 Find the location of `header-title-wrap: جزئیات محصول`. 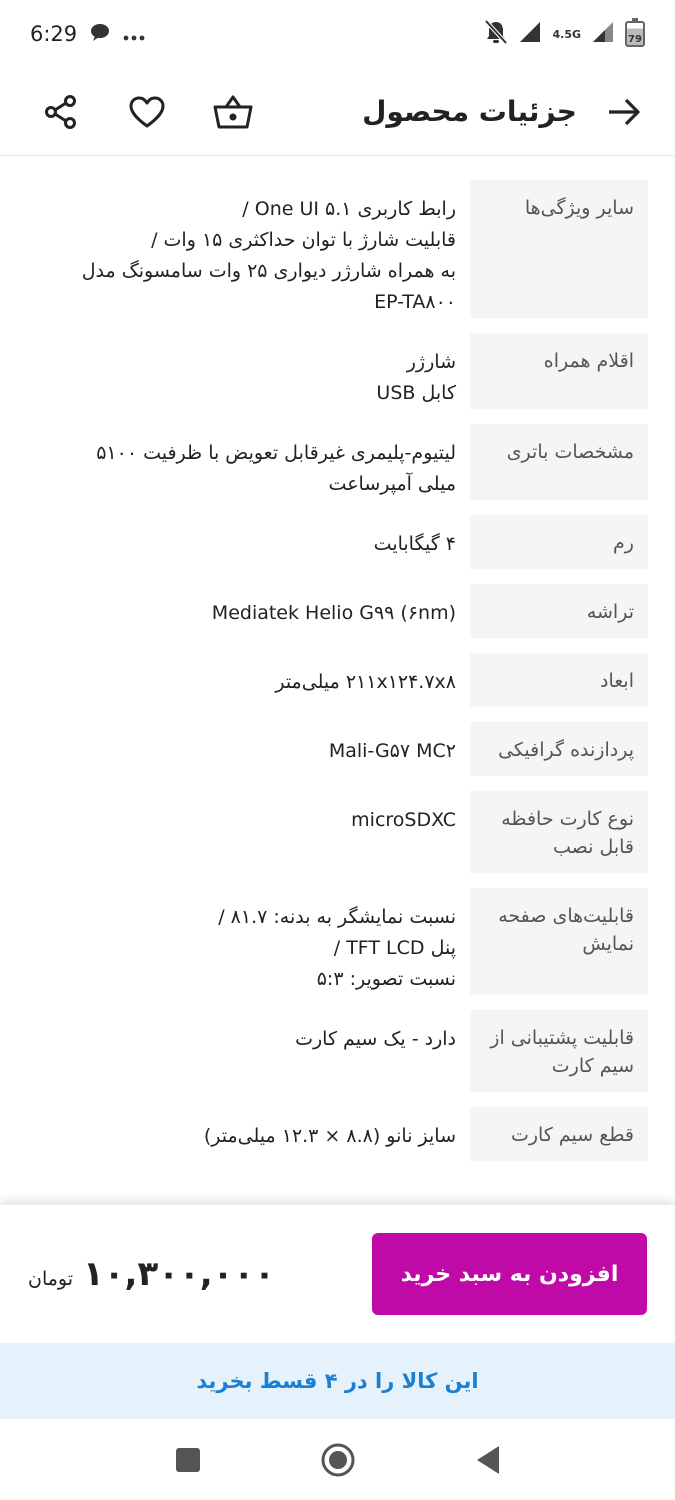

header-title-wrap: جزئیات محصول is located at coordinates (503, 112).